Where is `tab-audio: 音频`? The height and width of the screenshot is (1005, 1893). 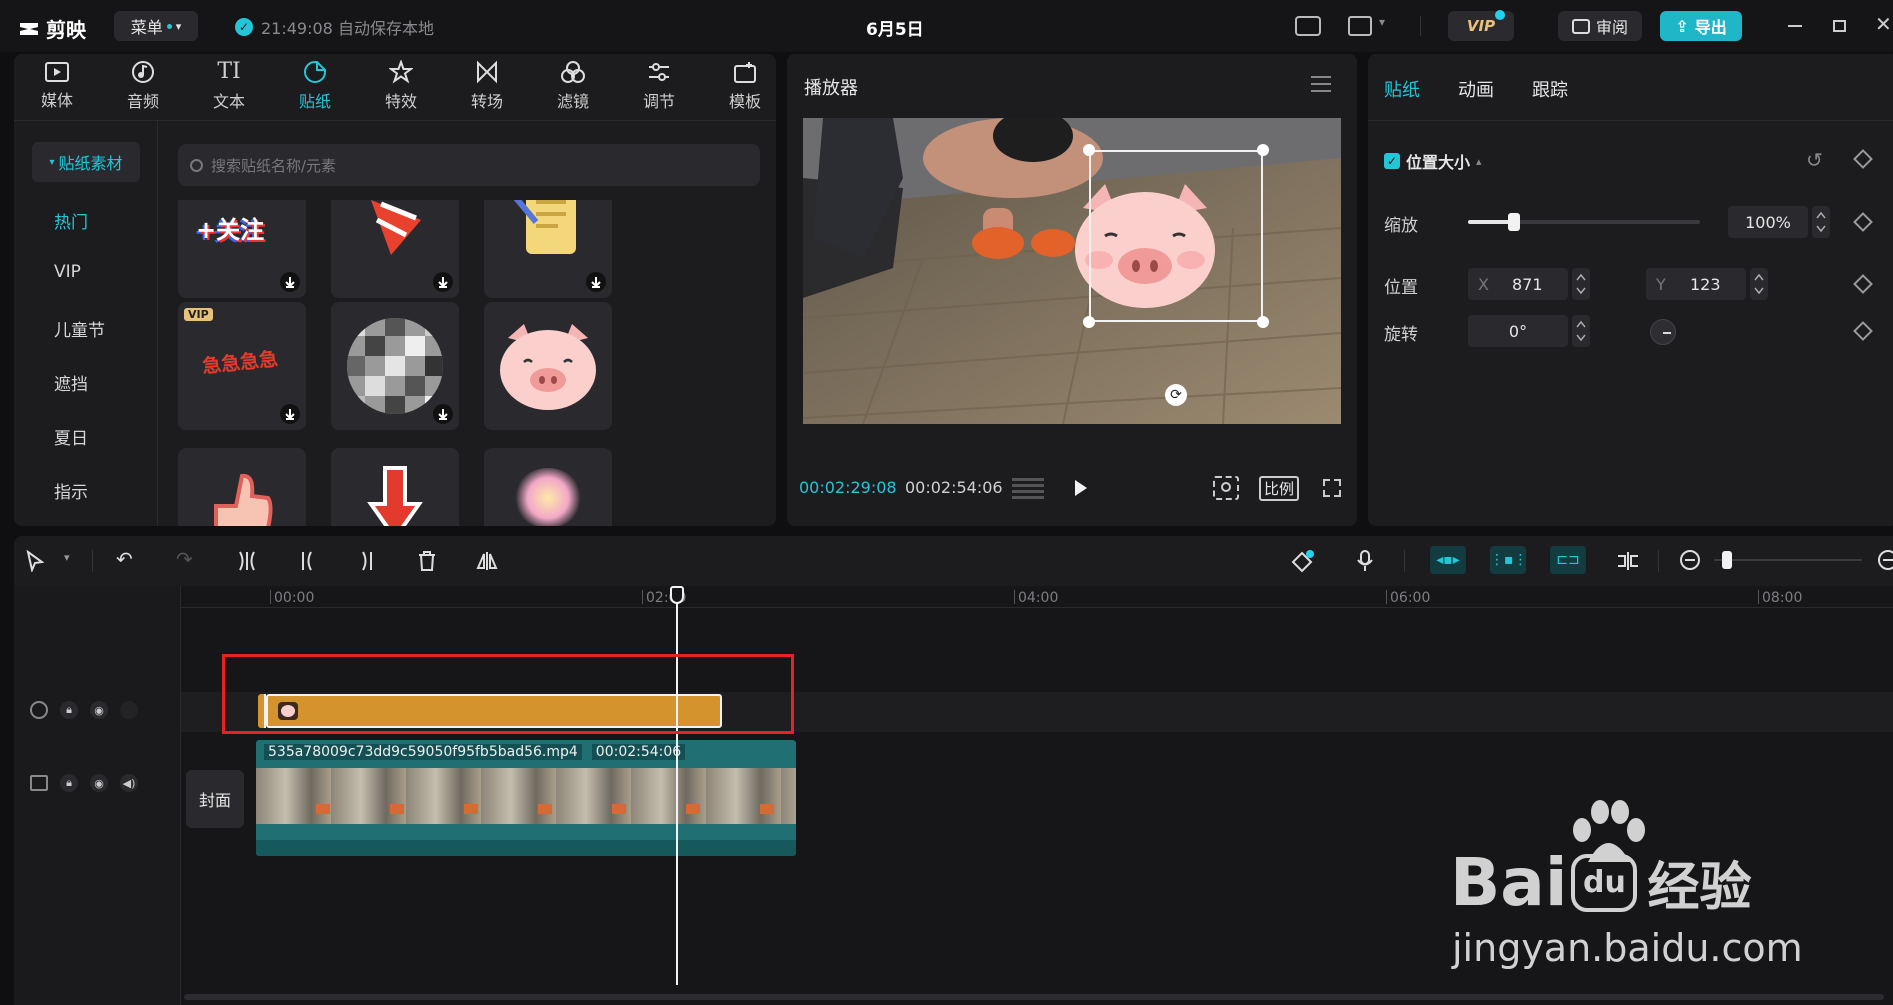 tab-audio: 音频 is located at coordinates (143, 86).